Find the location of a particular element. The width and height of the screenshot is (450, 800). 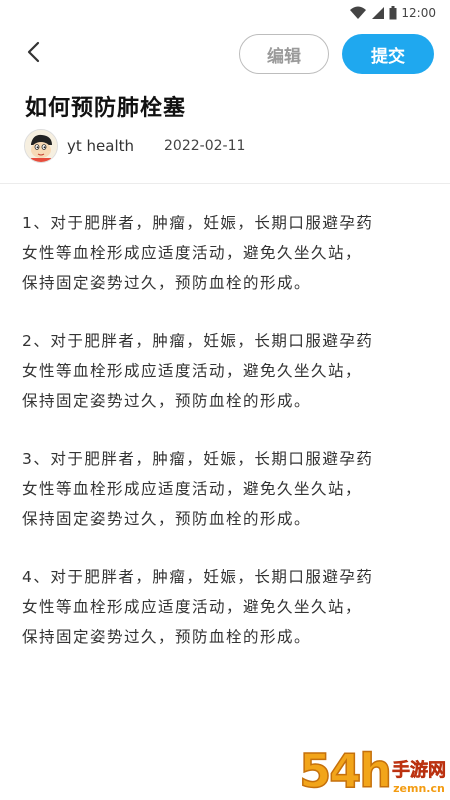

article-title: 如何预防肺栓塞 is located at coordinates (106, 108).